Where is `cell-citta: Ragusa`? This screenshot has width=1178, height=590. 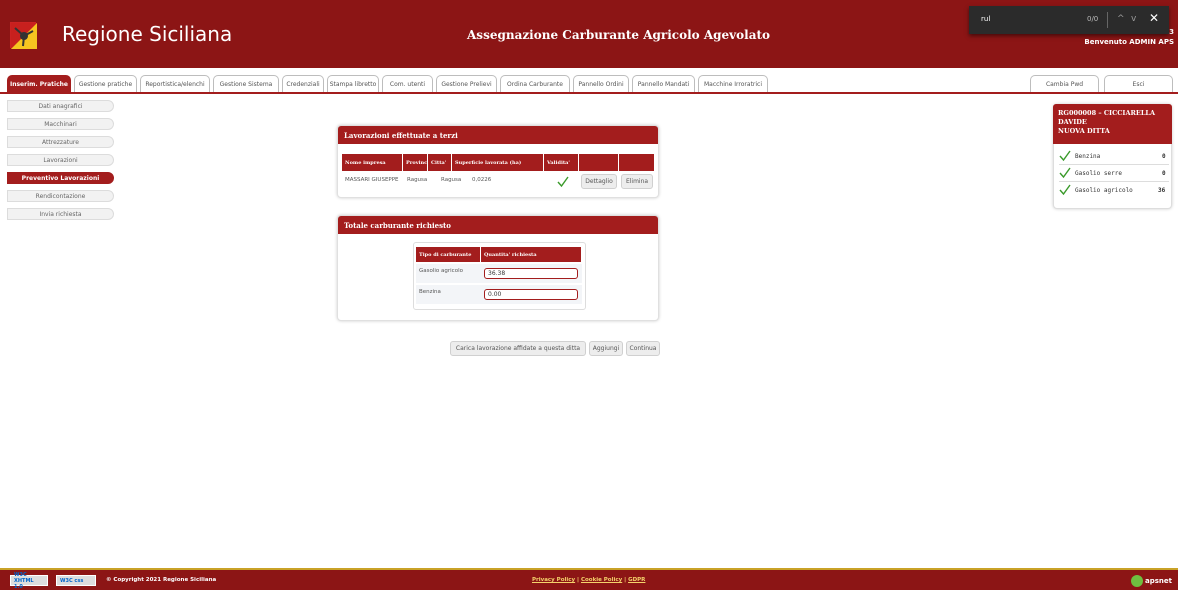 cell-citta: Ragusa is located at coordinates (451, 180).